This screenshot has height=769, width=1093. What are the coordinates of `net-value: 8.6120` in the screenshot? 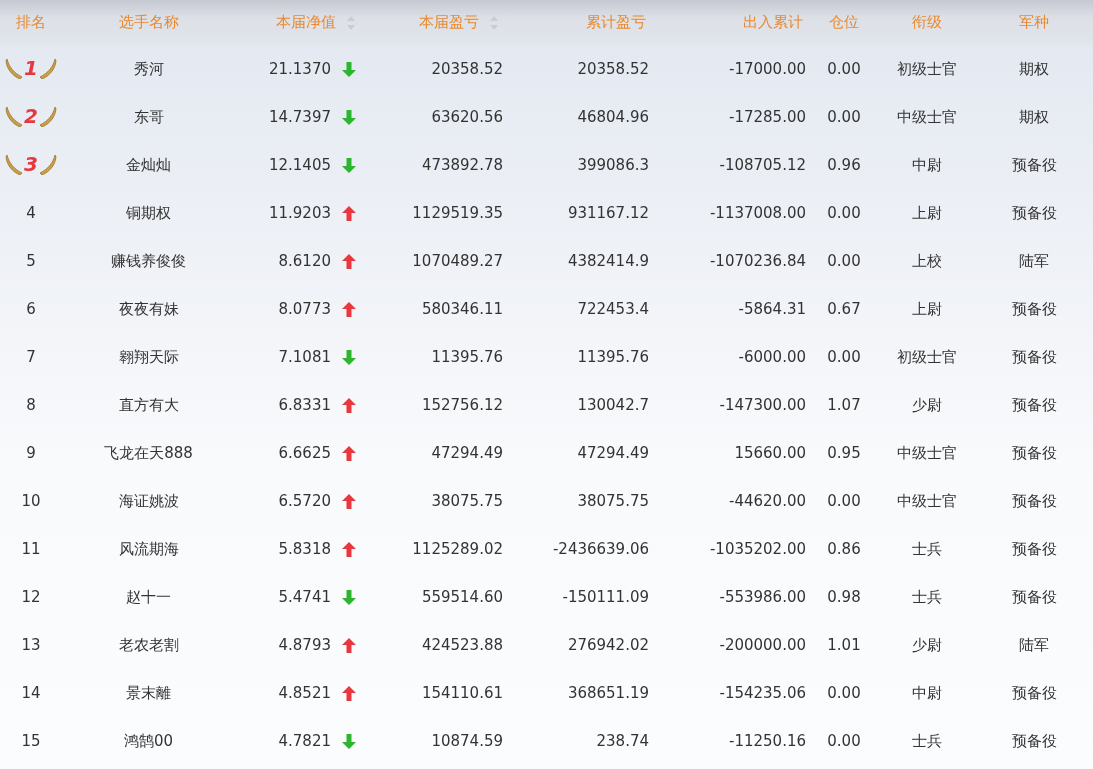 It's located at (304, 261).